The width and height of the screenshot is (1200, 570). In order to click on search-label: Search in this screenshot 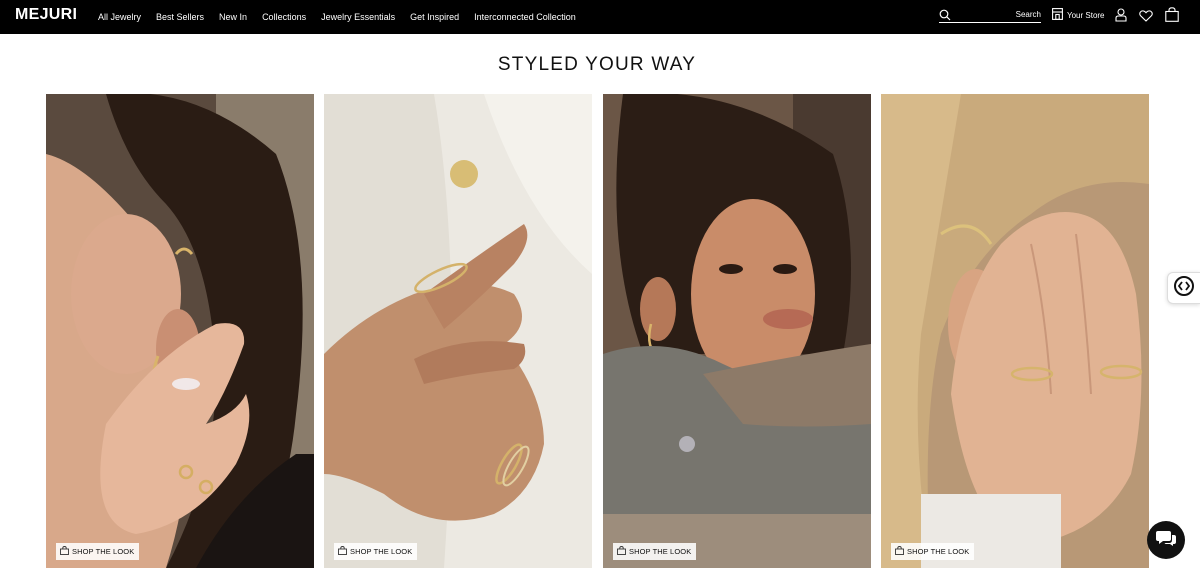, I will do `click(1028, 14)`.